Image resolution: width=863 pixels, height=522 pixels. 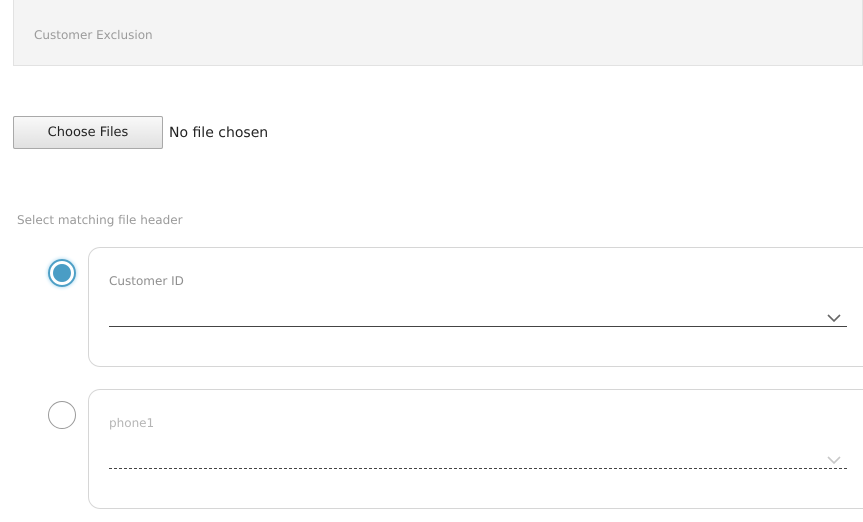 I want to click on choose-files-button: Choose Files, so click(x=88, y=132).